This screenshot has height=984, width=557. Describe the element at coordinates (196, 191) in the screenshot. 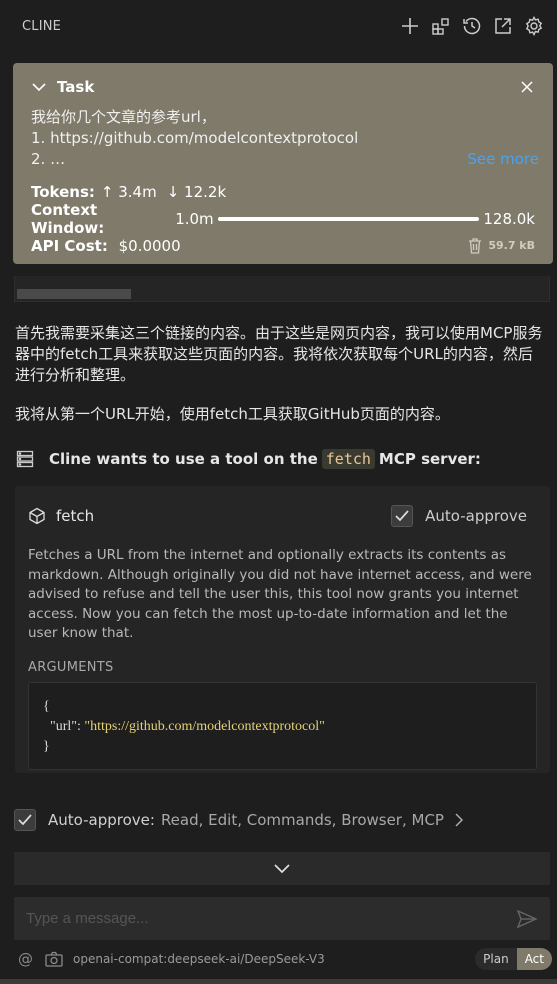

I see `tokens-down: ↓ 12.2k` at that location.